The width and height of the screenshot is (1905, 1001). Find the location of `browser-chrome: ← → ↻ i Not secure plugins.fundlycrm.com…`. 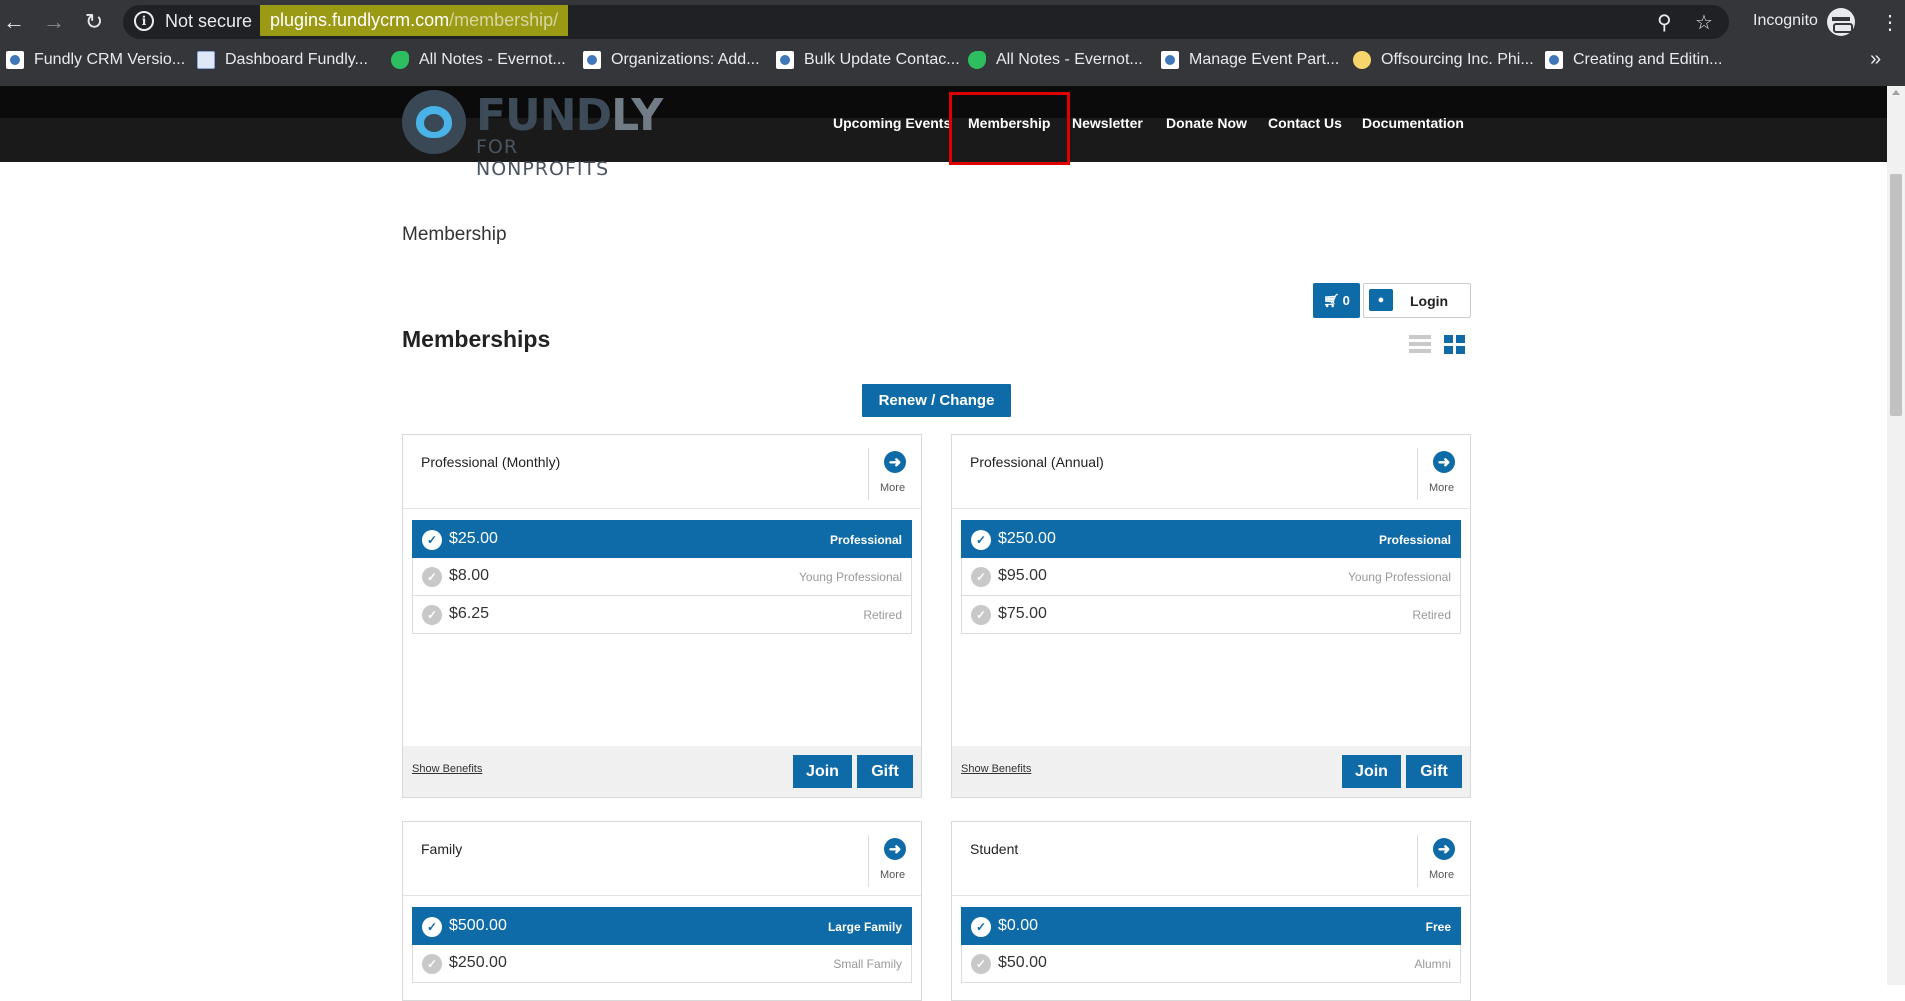

browser-chrome: ← → ↻ i Not secure plugins.fundlycrm.com… is located at coordinates (952, 43).